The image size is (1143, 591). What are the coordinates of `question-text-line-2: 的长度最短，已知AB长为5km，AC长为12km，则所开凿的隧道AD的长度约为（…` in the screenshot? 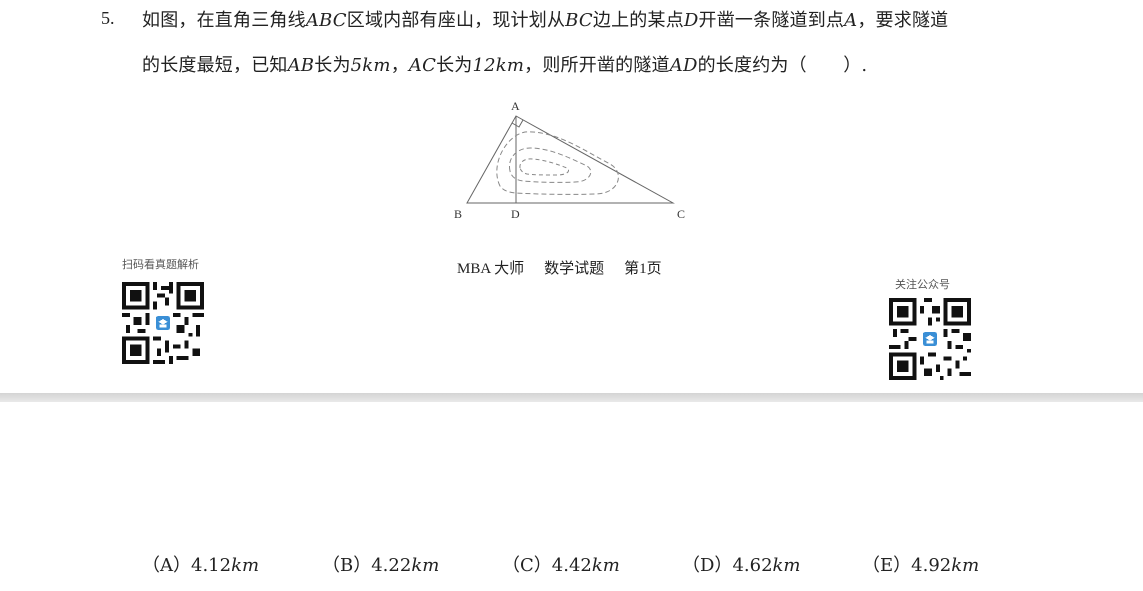 It's located at (504, 64).